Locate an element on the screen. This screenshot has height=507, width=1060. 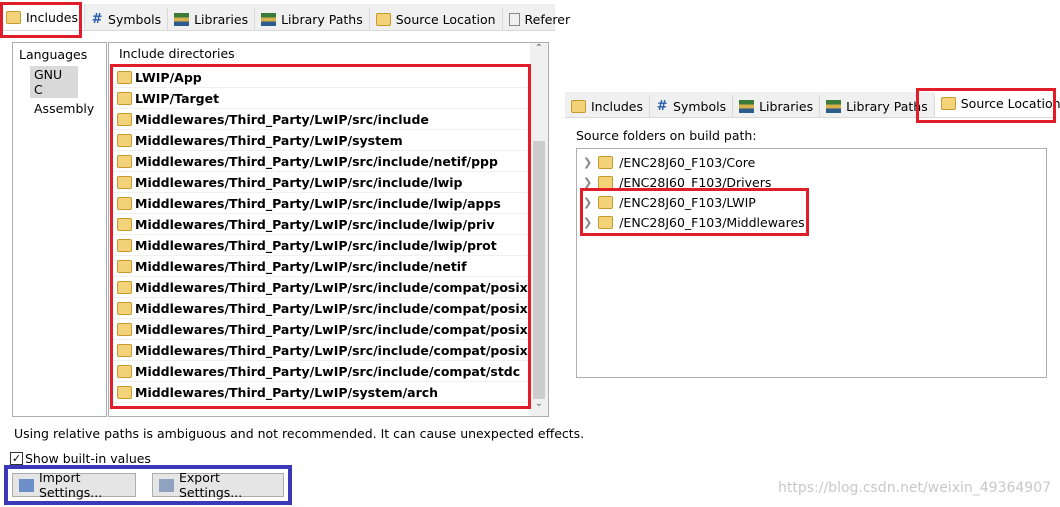
source-folder-item: ❯ /ENC28J60_F103/Core is located at coordinates (811, 162).